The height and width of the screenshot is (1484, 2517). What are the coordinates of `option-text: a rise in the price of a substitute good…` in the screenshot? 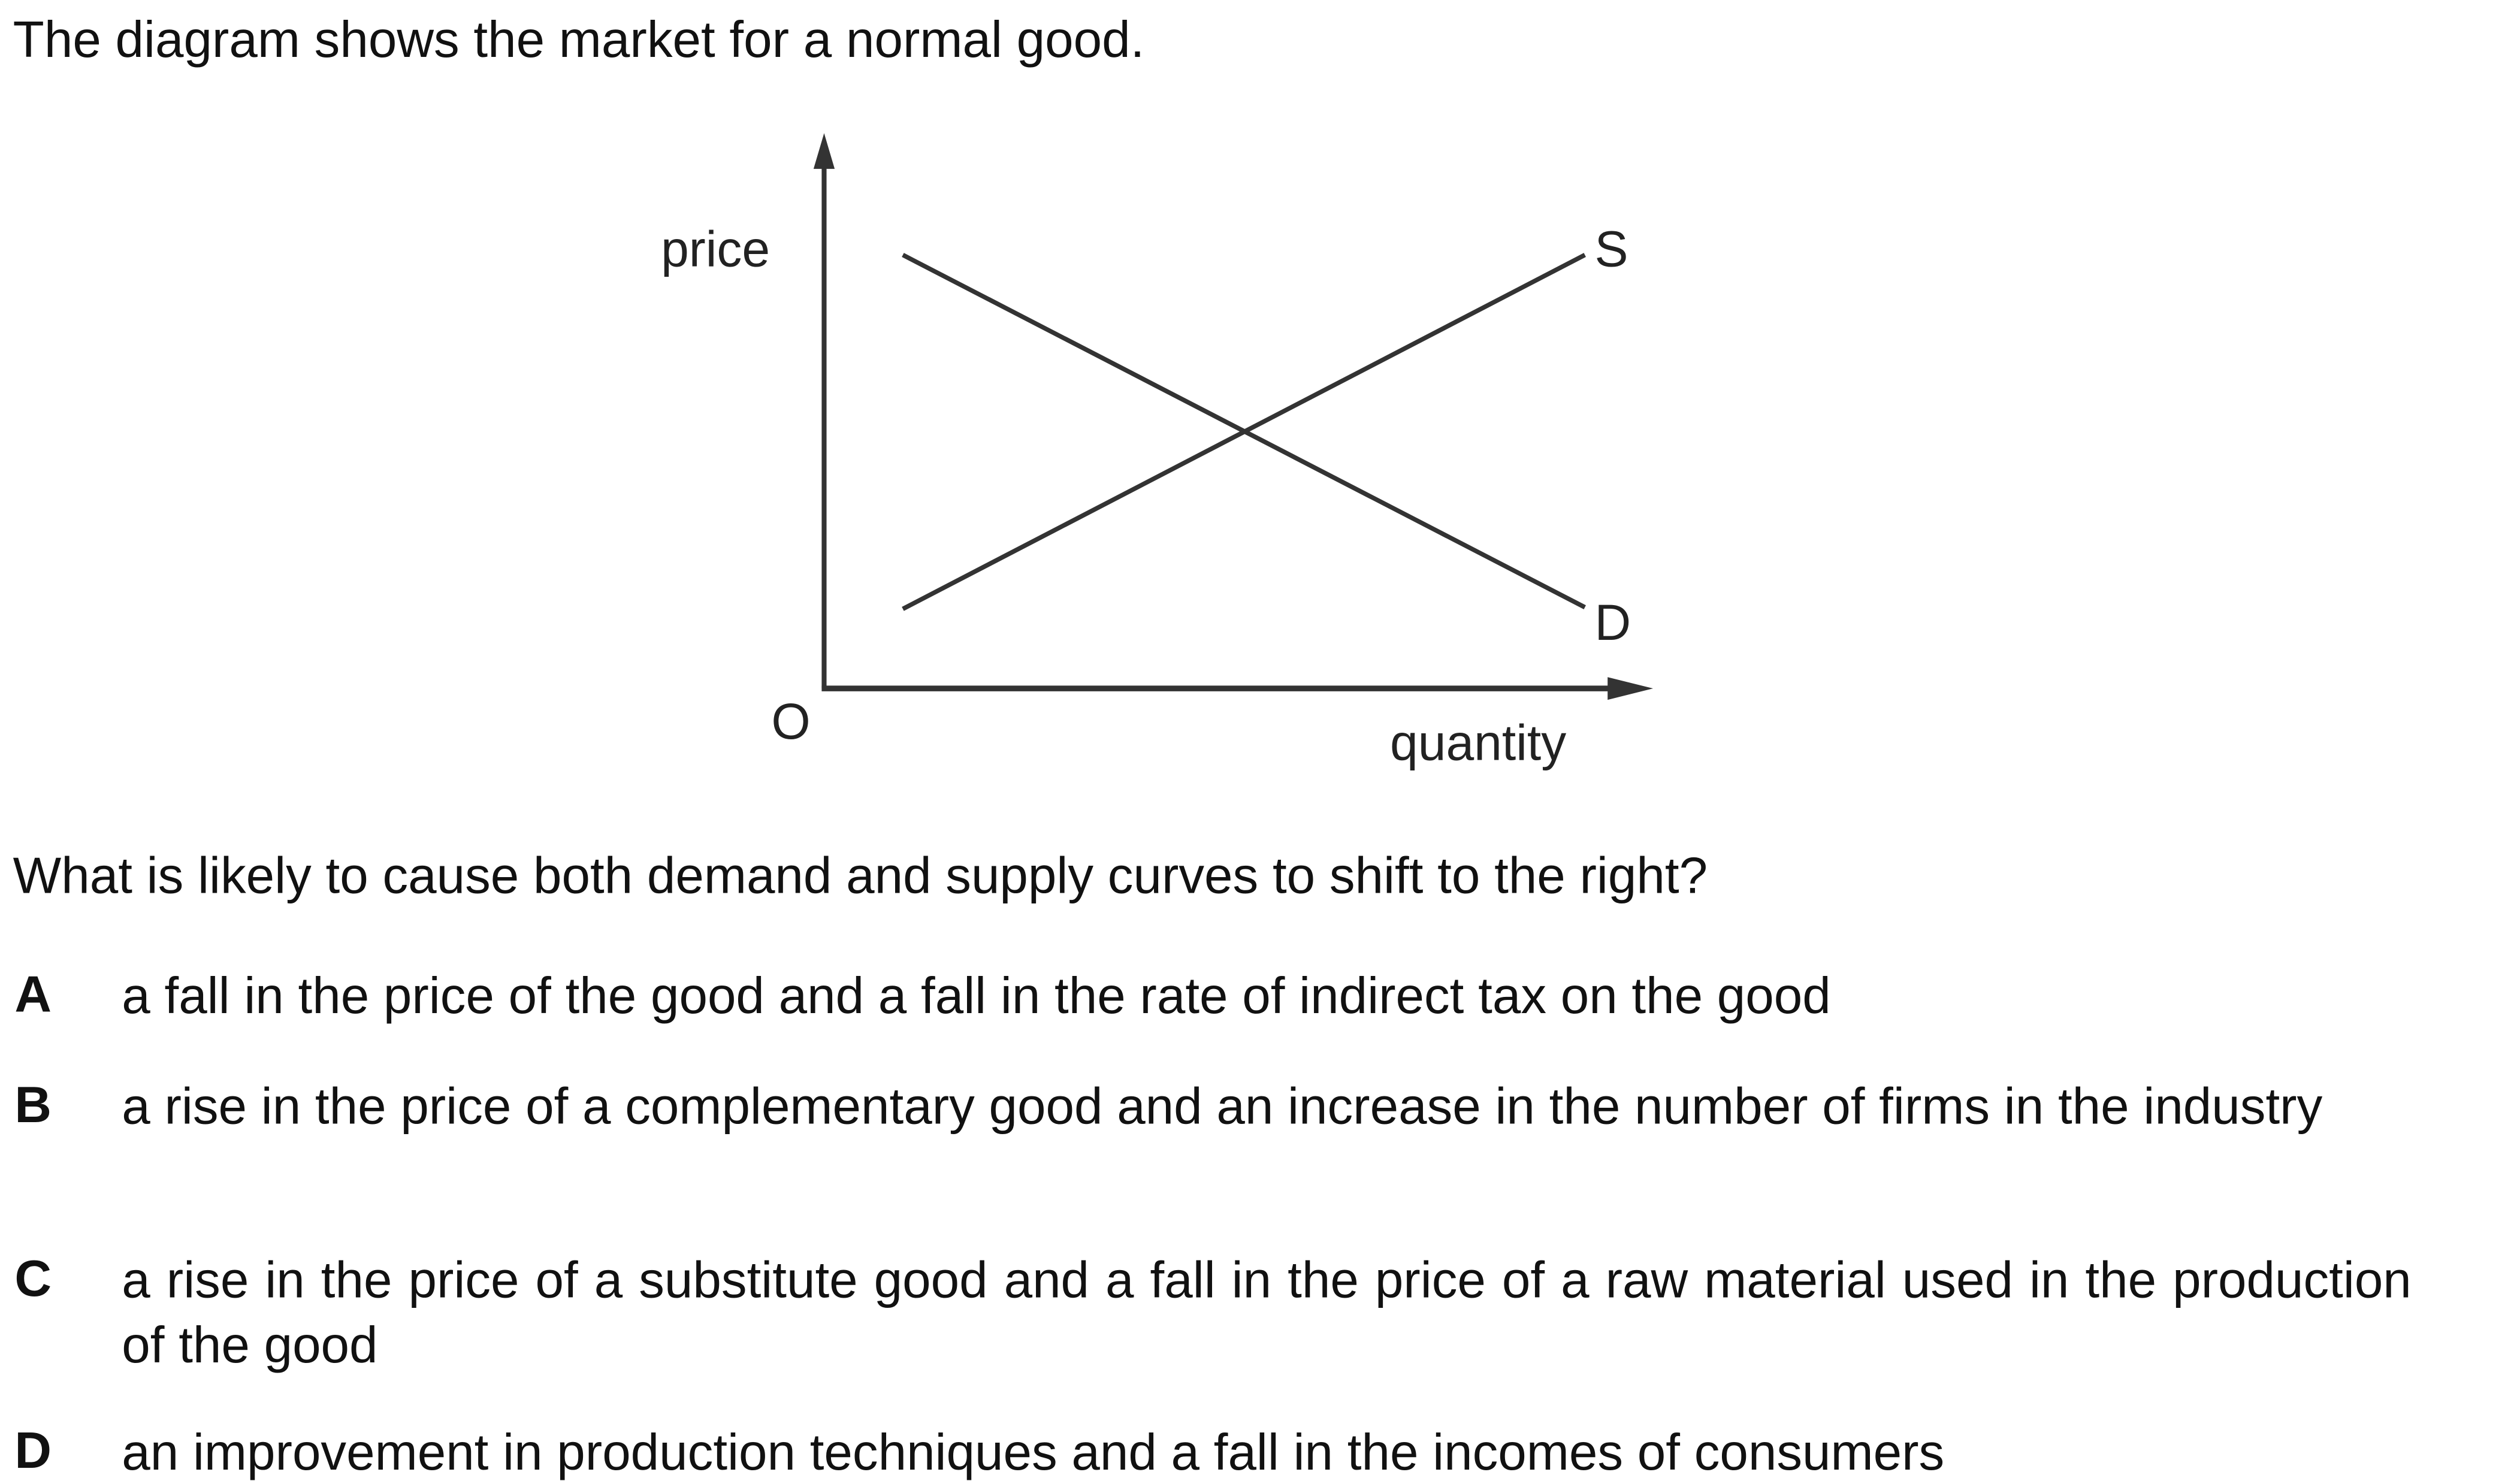 It's located at (1267, 1312).